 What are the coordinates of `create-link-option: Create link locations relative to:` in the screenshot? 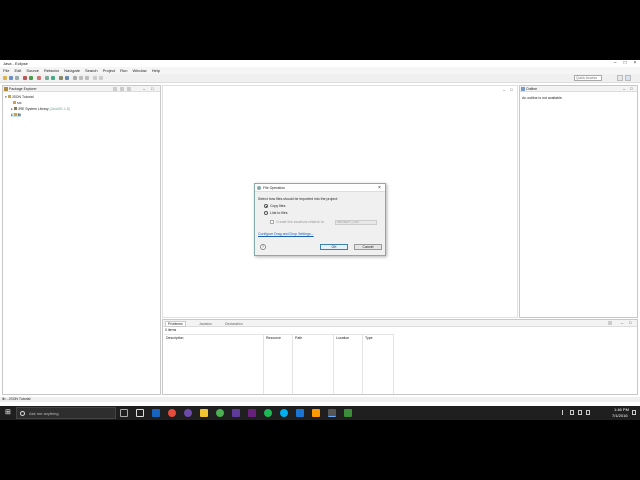 It's located at (297, 222).